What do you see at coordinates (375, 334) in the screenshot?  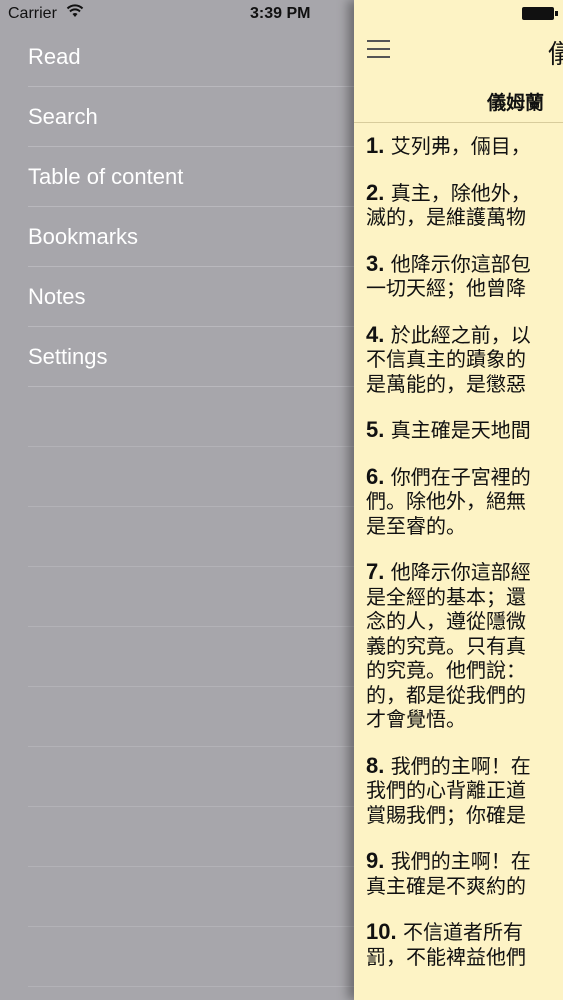 I see `verse-number: 4.` at bounding box center [375, 334].